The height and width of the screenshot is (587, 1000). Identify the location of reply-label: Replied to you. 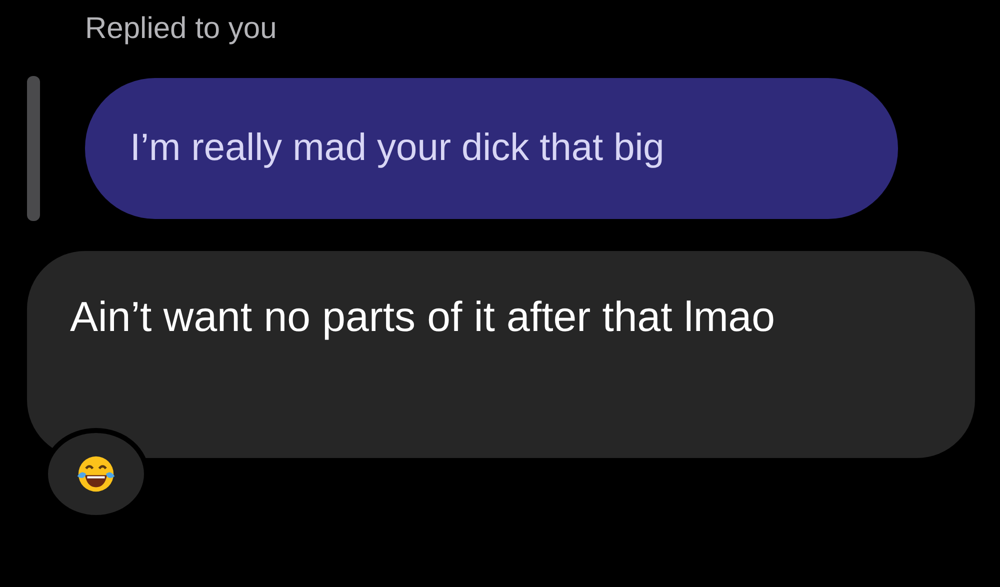
(181, 29).